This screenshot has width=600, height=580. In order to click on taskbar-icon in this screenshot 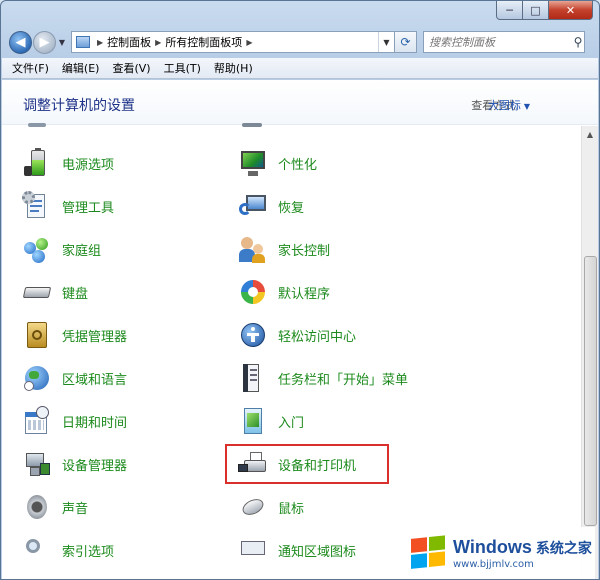, I will do `click(253, 378)`.